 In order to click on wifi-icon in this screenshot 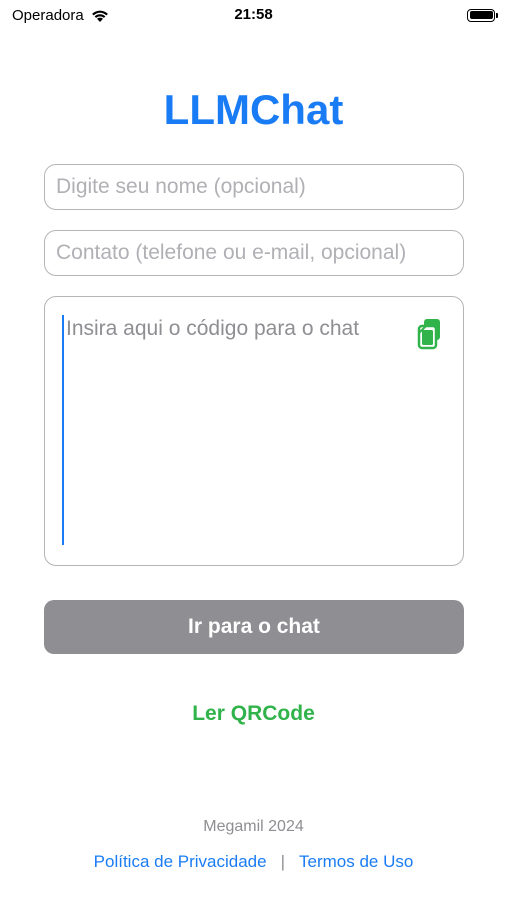, I will do `click(99, 16)`.